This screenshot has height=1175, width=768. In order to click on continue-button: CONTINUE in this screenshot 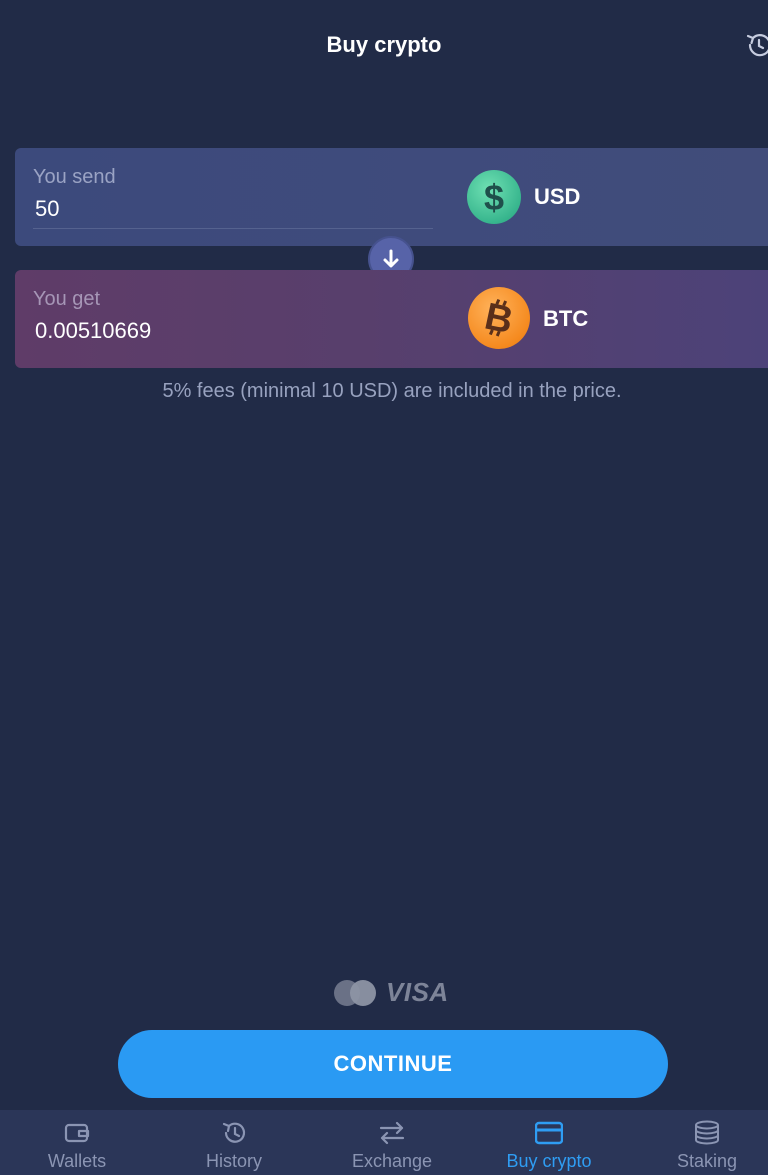, I will do `click(393, 1064)`.